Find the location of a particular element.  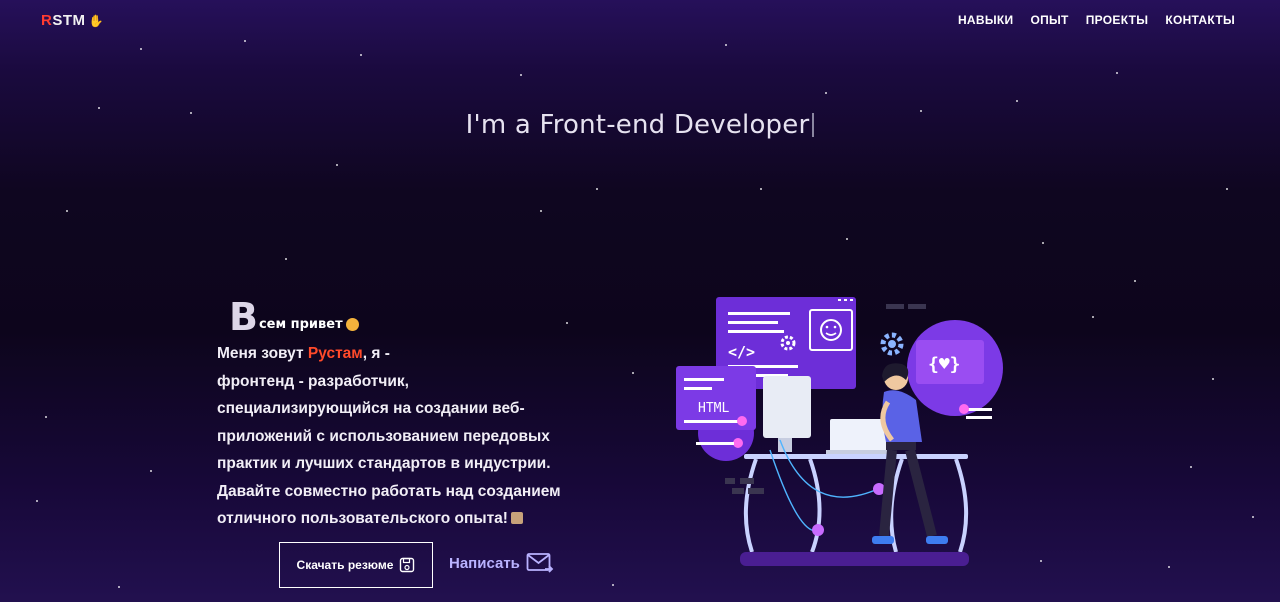

bio-line-intro: Меня зовут Рустам, я - is located at coordinates (417, 354).